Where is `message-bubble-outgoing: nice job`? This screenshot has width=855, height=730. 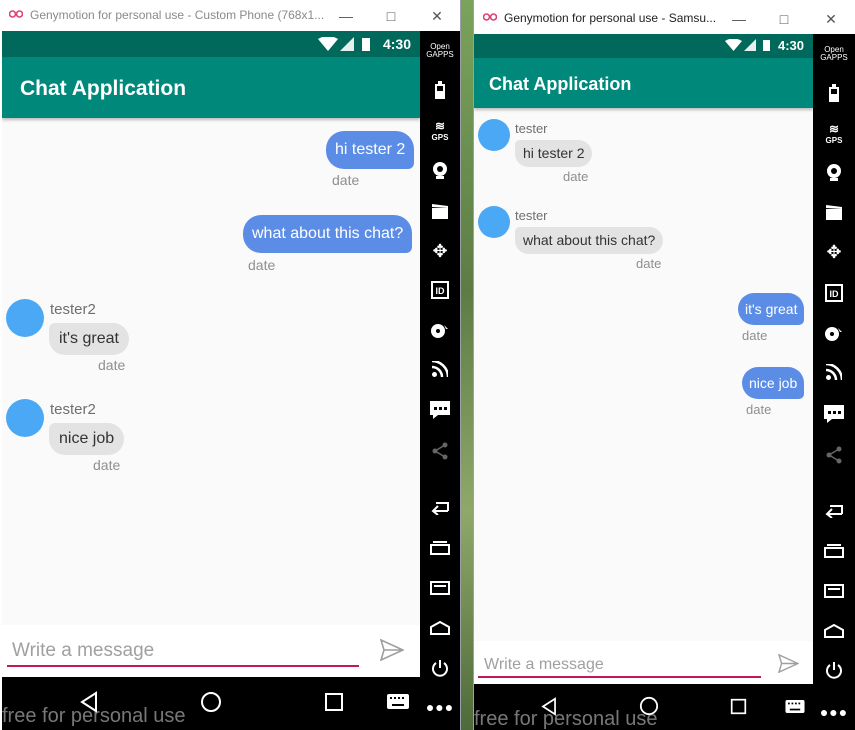 message-bubble-outgoing: nice job is located at coordinates (773, 383).